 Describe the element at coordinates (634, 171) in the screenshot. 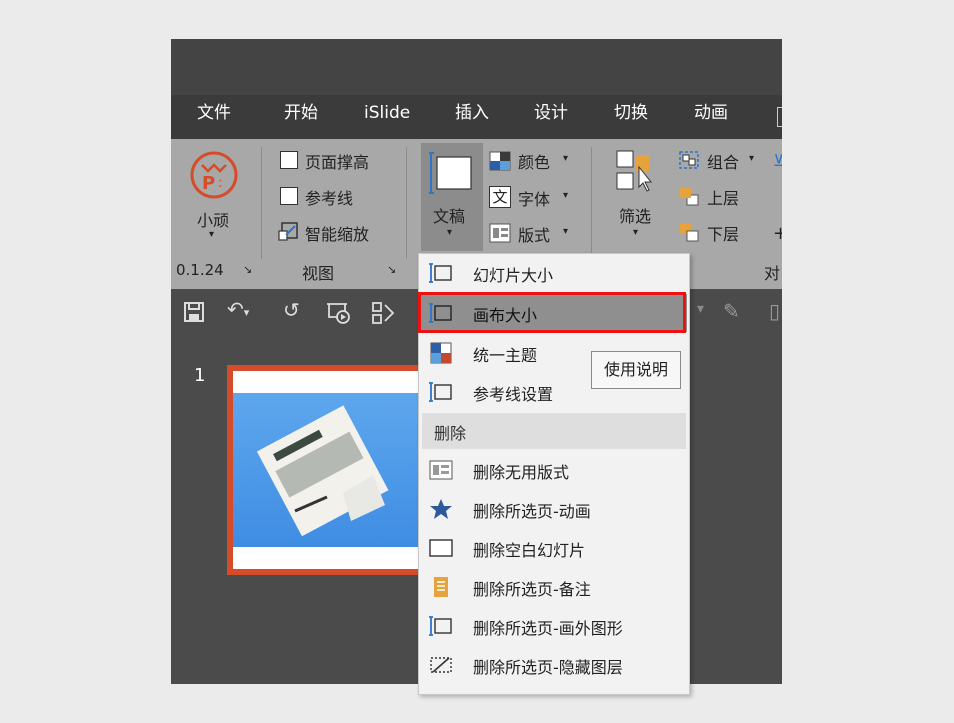

I see `filter-select-icon` at that location.